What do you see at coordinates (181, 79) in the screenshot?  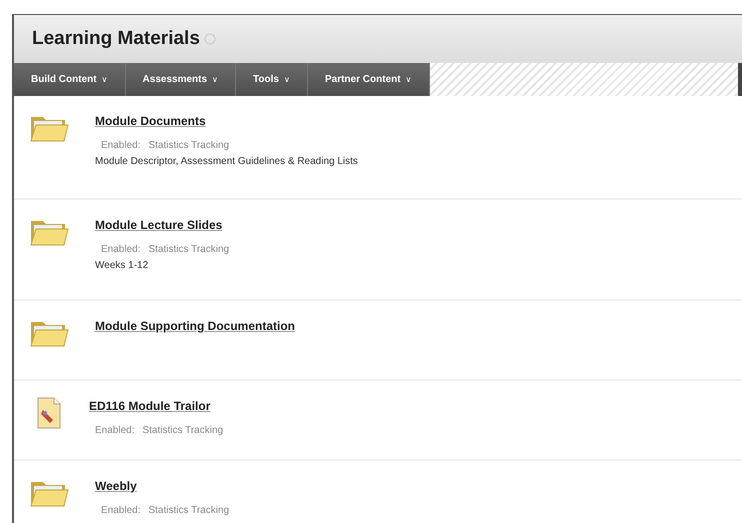 I see `toolbar-menu-button: Assessments ∨` at bounding box center [181, 79].